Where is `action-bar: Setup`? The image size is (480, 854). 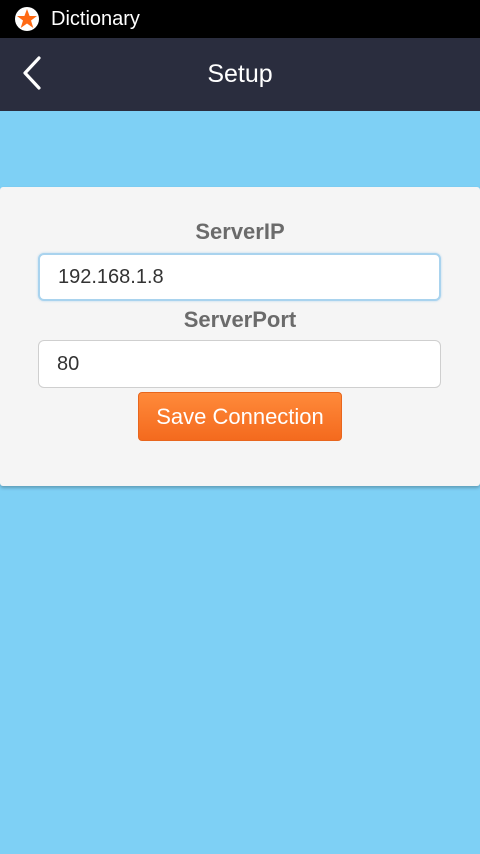
action-bar: Setup is located at coordinates (240, 74).